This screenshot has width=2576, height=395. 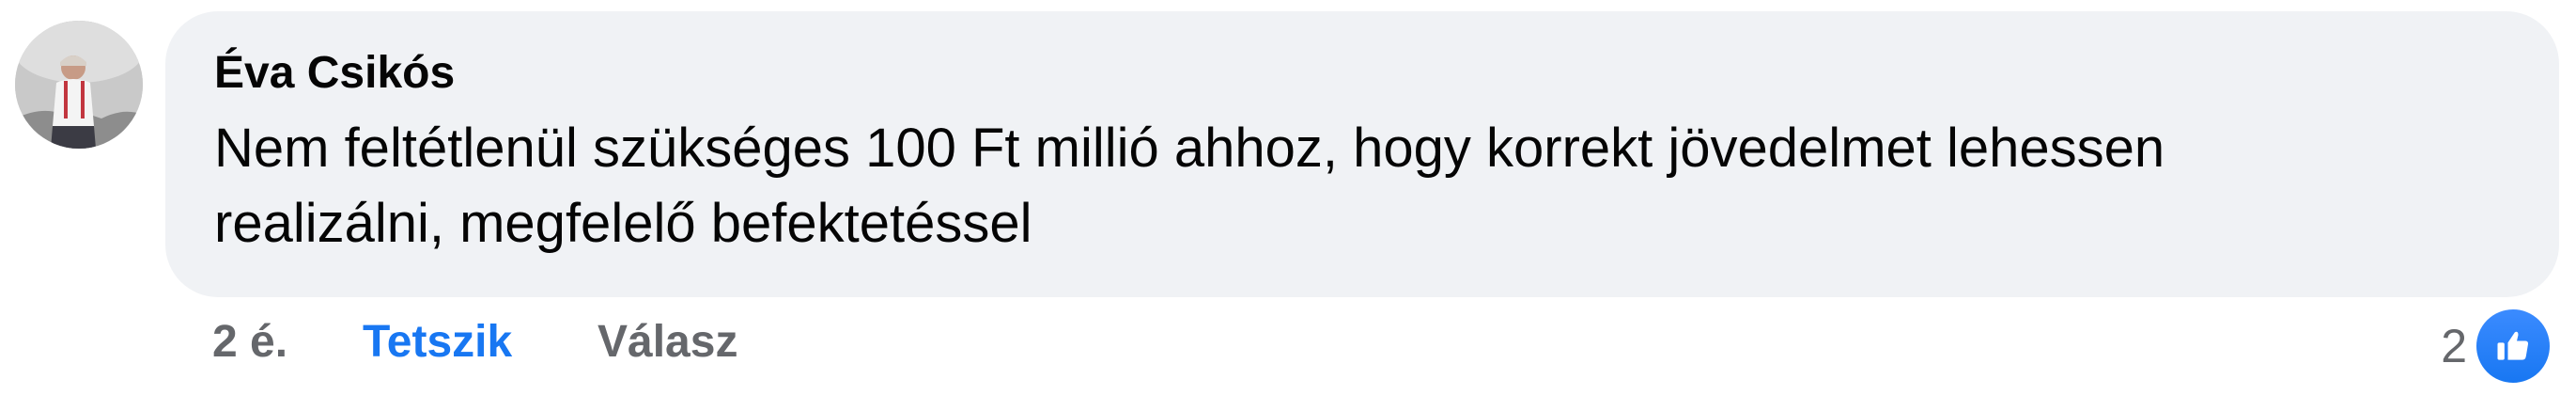 What do you see at coordinates (623, 223) in the screenshot?
I see `comment-text-line: realizálni, megfelelő befektetéssel` at bounding box center [623, 223].